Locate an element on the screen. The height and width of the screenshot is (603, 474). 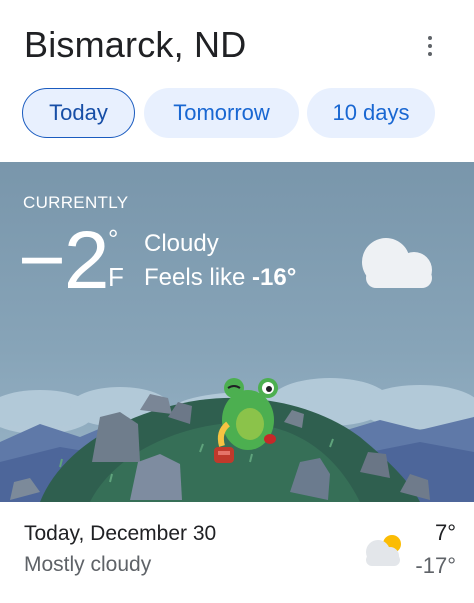
degree-symbol: ° is located at coordinates (113, 239).